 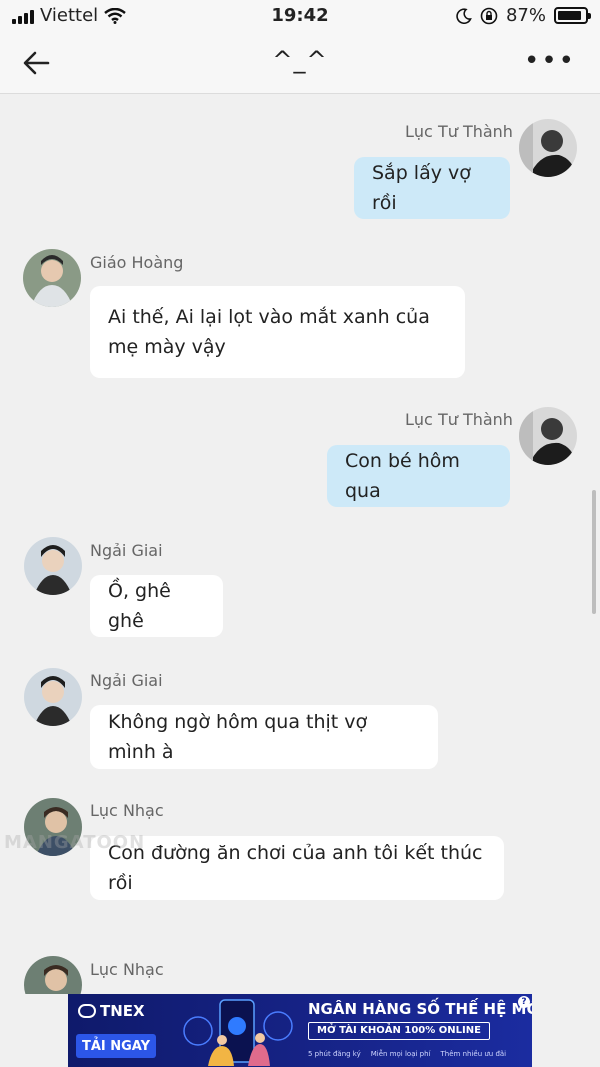 I want to click on status-bar: Viettel 19:42 87%, so click(x=300, y=16).